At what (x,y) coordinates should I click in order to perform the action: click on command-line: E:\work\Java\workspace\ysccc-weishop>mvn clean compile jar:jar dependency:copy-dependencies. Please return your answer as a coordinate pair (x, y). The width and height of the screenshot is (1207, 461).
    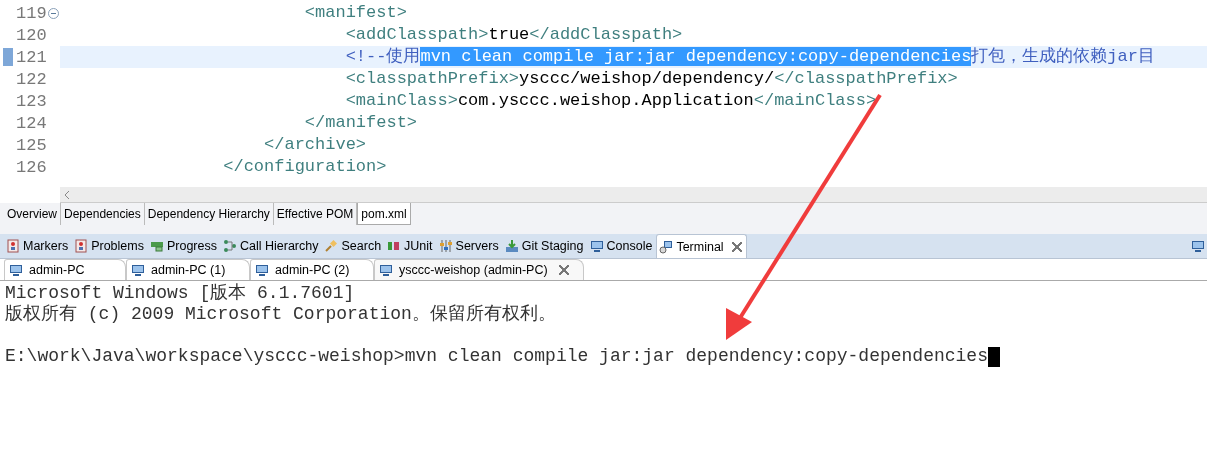
    Looking at the image, I should click on (496, 356).